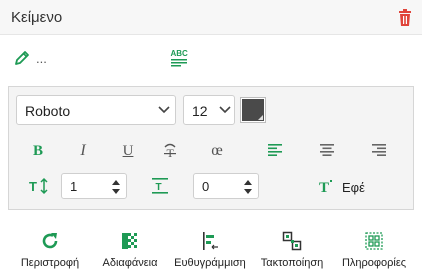 This screenshot has height=280, width=422. I want to click on arrange-icon, so click(292, 241).